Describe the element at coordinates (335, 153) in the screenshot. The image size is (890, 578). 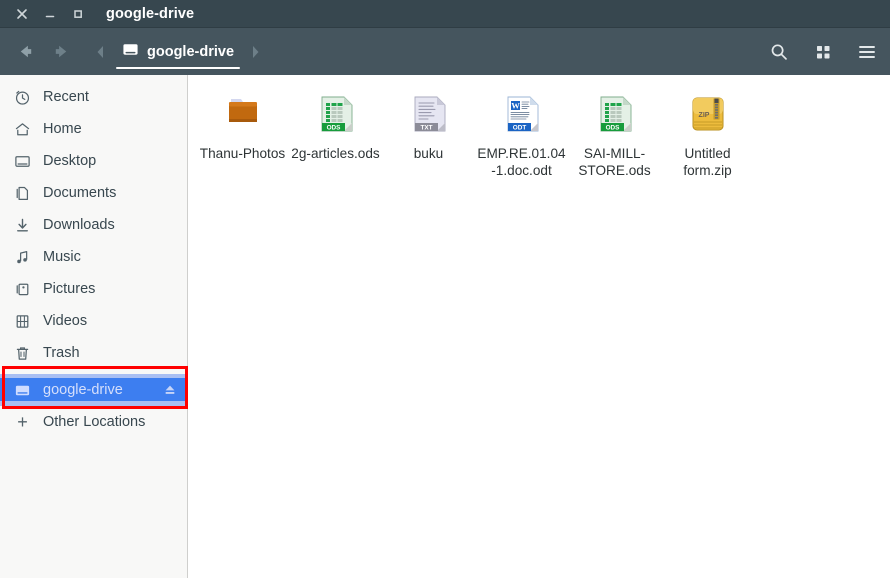
I see `file-name: 2g-articles.ods` at that location.